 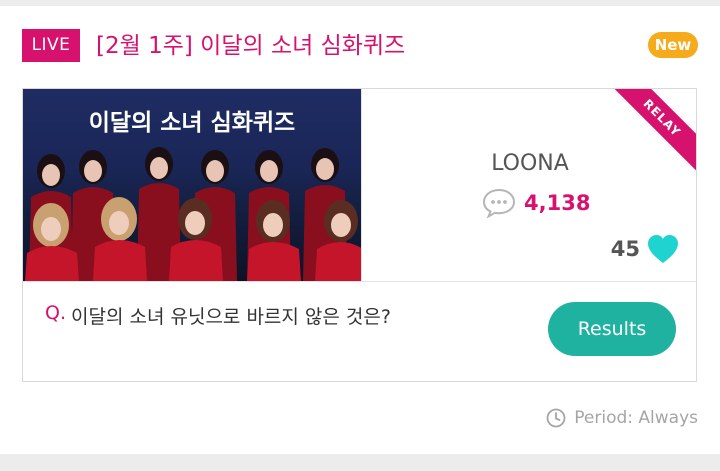 What do you see at coordinates (625, 249) in the screenshot?
I see `like-count: 45` at bounding box center [625, 249].